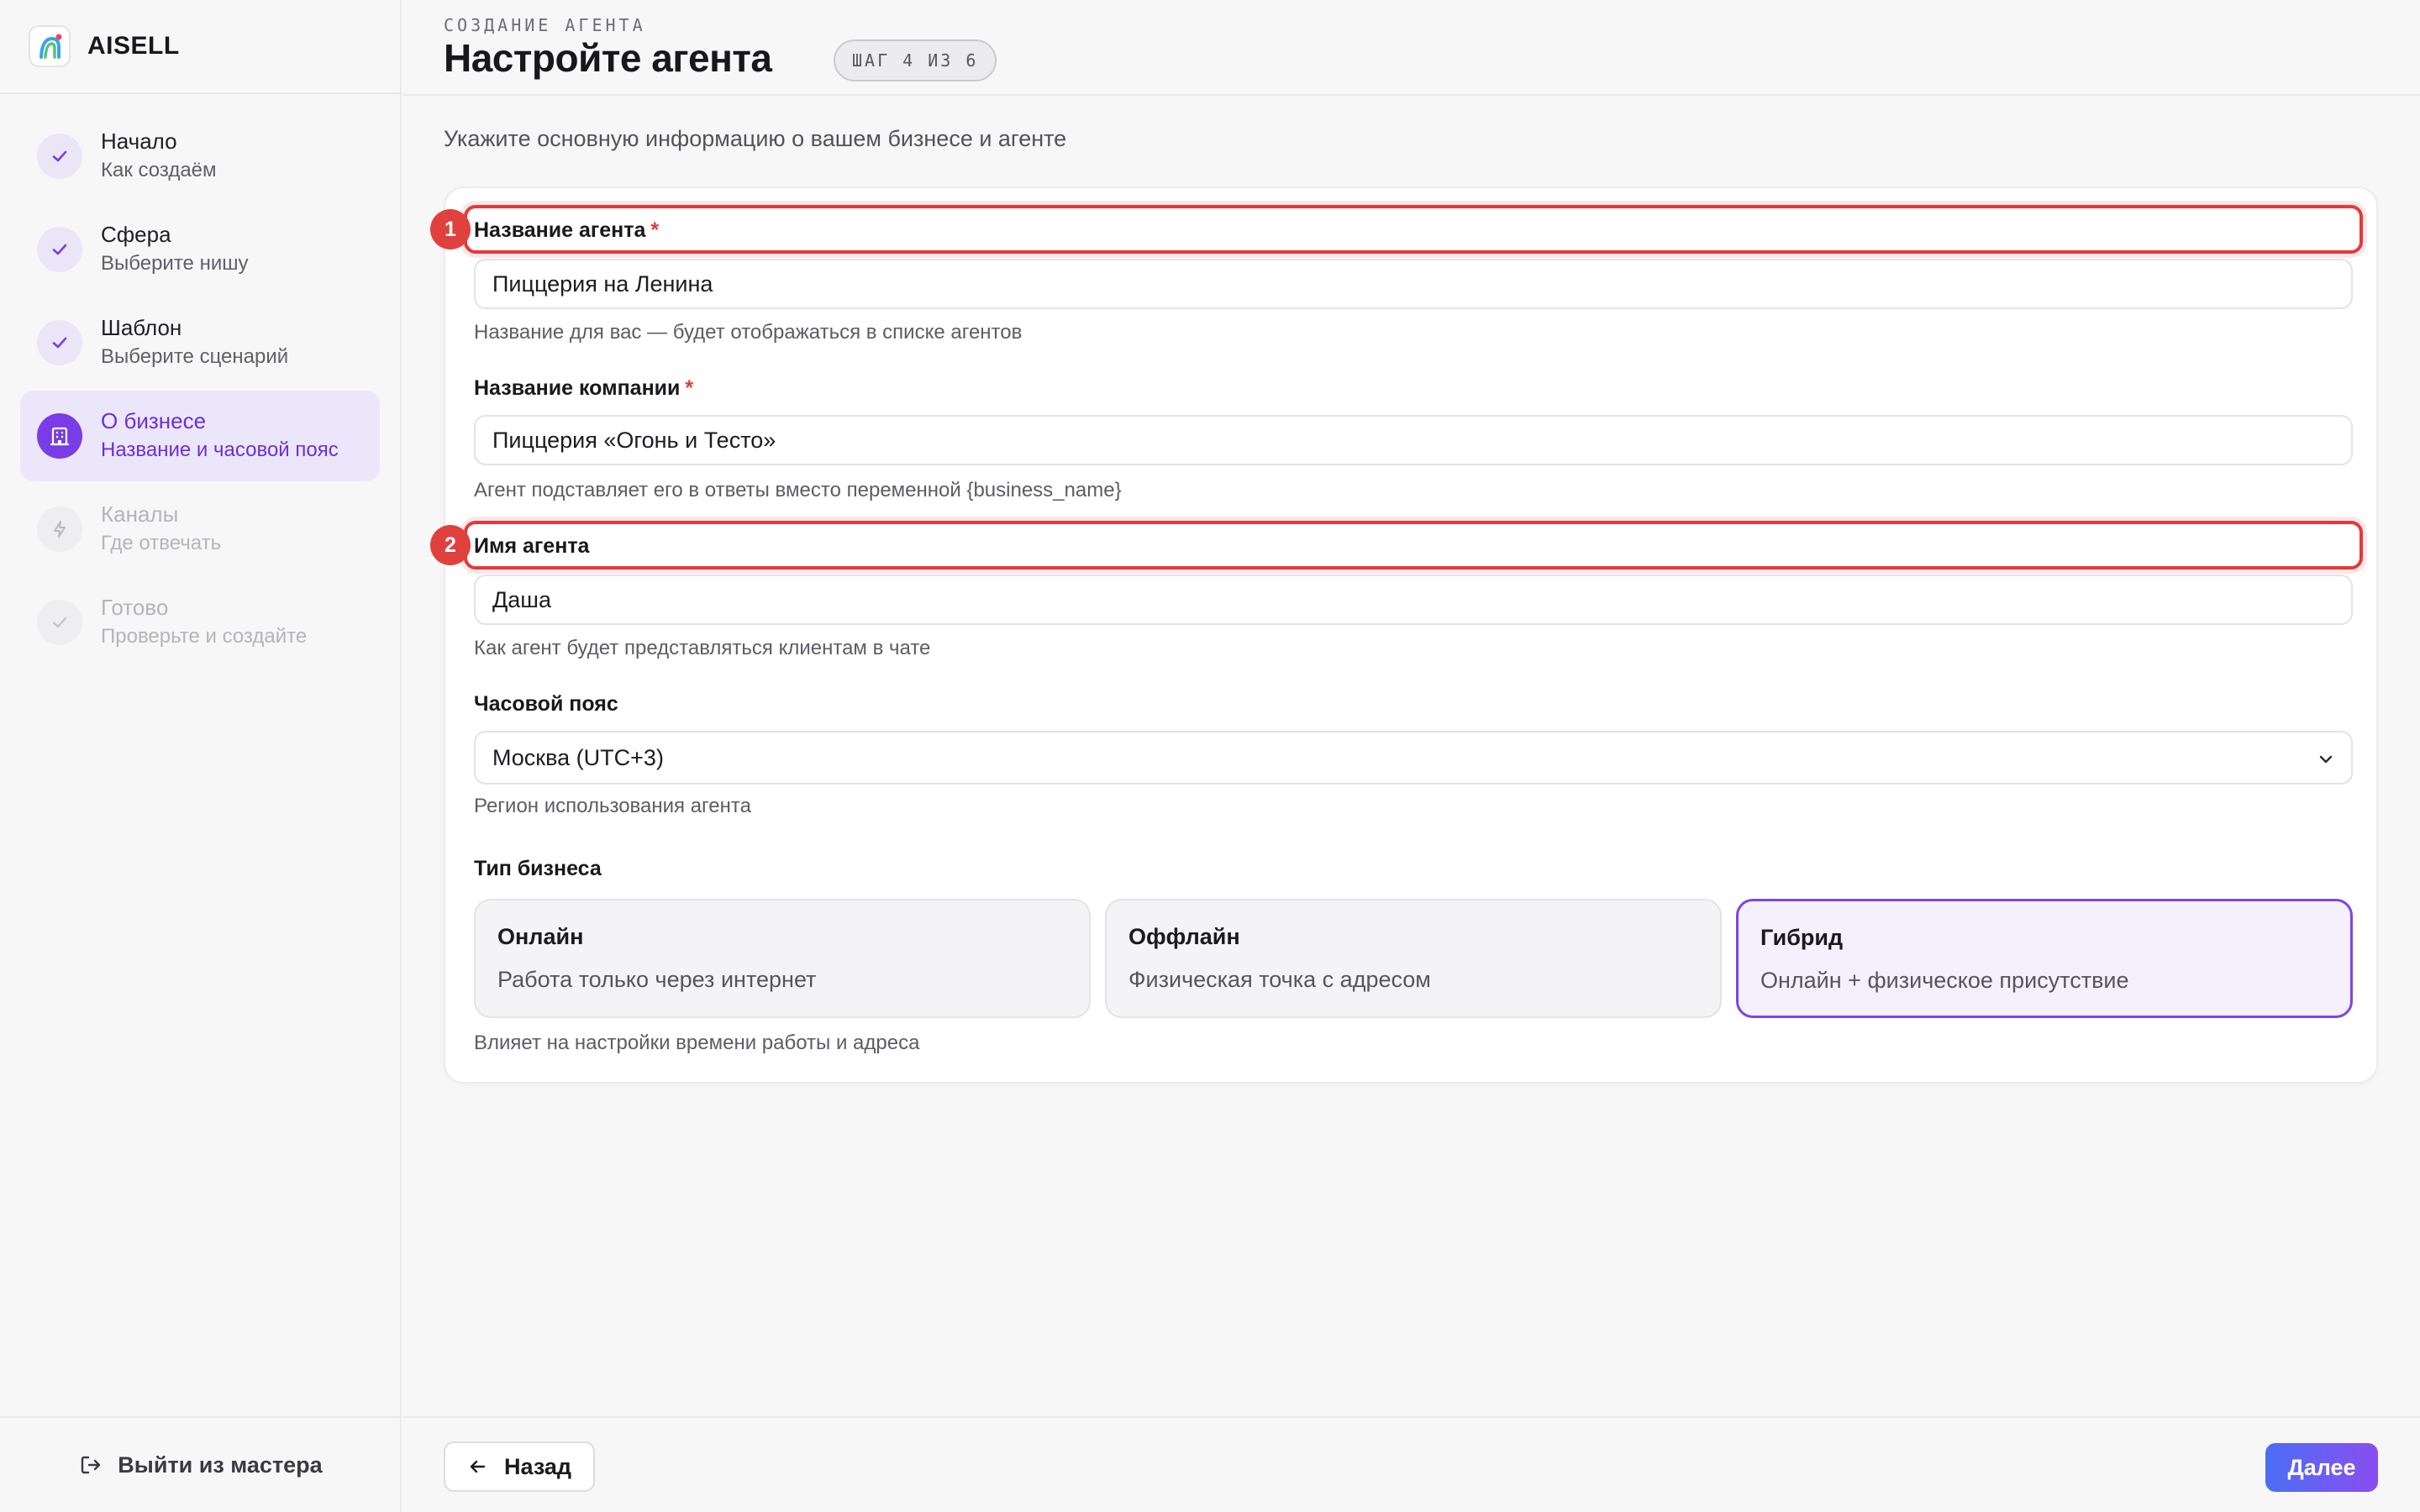 The width and height of the screenshot is (2420, 1512). Describe the element at coordinates (915, 60) in the screenshot. I see `step-badge: ШАГ 4 ИЗ 6` at that location.